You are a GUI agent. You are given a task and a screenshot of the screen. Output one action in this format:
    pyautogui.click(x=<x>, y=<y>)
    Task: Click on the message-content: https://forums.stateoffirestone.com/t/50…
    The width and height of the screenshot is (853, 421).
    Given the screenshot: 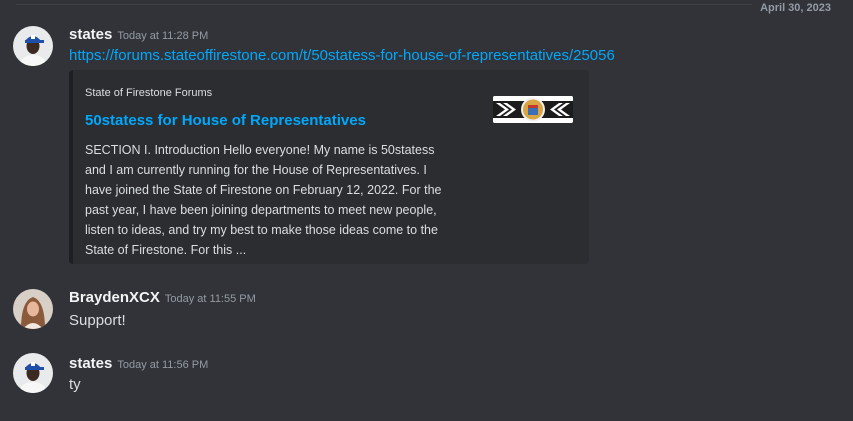 What is the action you would take?
    pyautogui.click(x=342, y=55)
    